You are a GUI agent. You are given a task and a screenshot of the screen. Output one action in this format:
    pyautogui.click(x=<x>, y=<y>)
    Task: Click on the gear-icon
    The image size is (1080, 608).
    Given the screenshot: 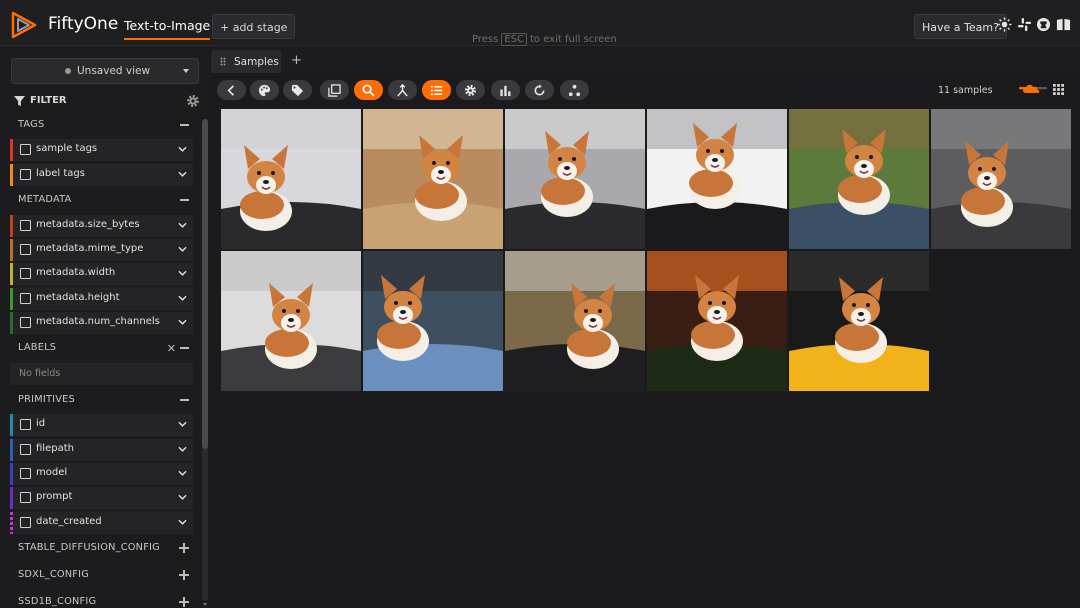 What is the action you would take?
    pyautogui.click(x=193, y=101)
    